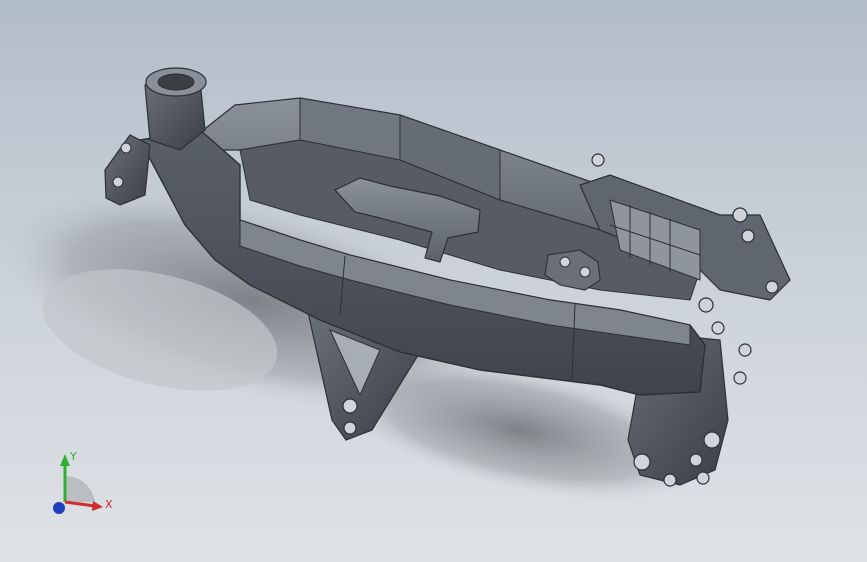 This screenshot has height=562, width=867. I want to click on axis-triad: Y X, so click(83, 482).